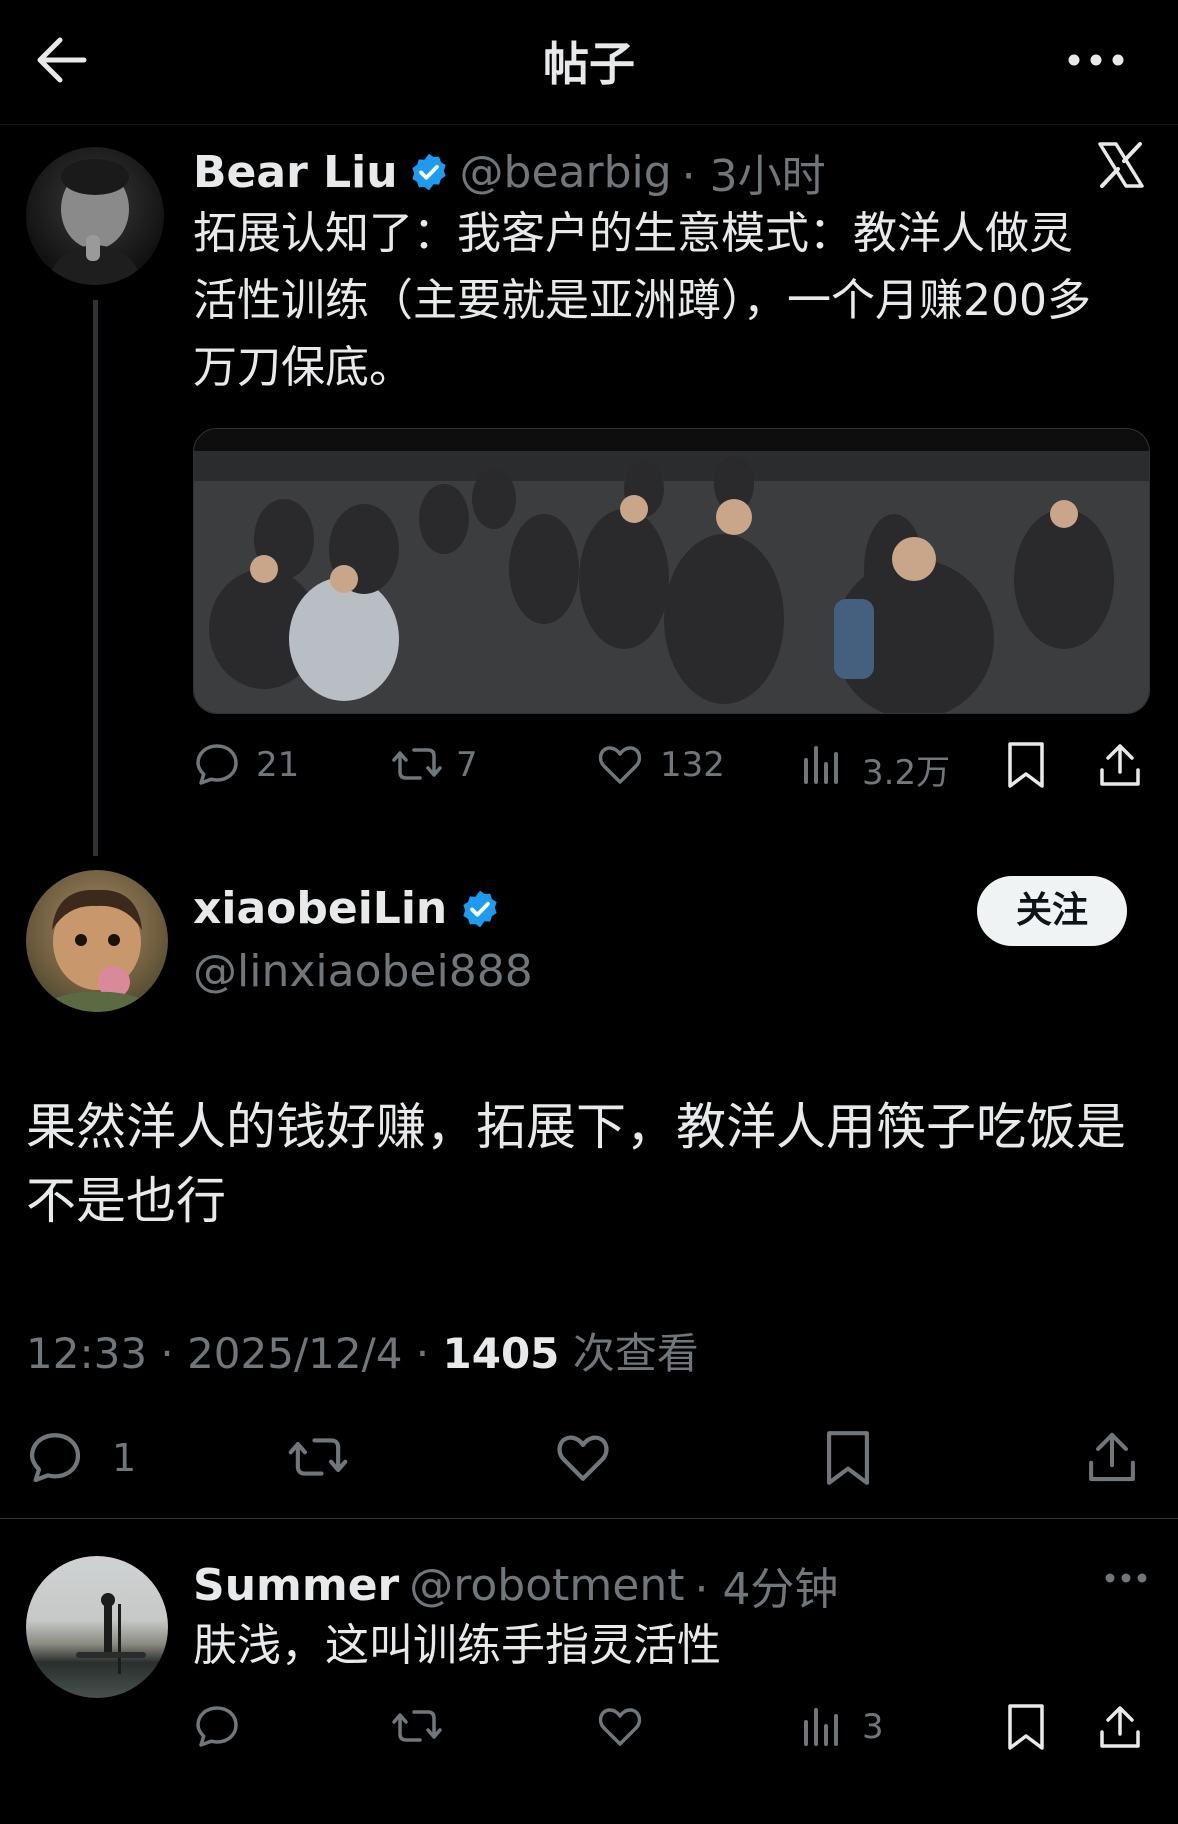  I want to click on post-header: Bear Liu @bearbig · 3小时, so click(509, 172).